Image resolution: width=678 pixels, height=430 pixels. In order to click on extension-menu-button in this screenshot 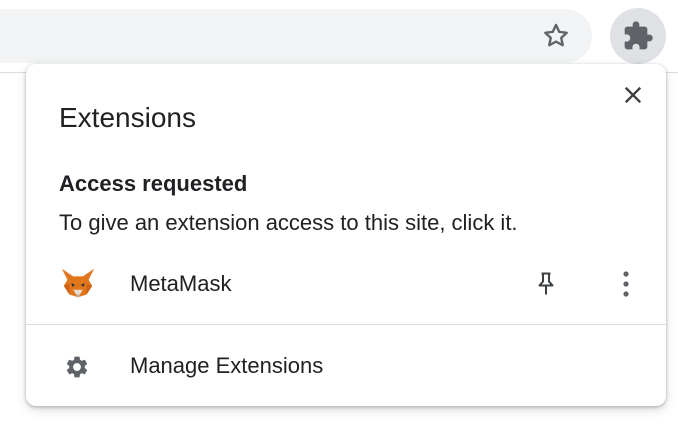, I will do `click(626, 284)`.